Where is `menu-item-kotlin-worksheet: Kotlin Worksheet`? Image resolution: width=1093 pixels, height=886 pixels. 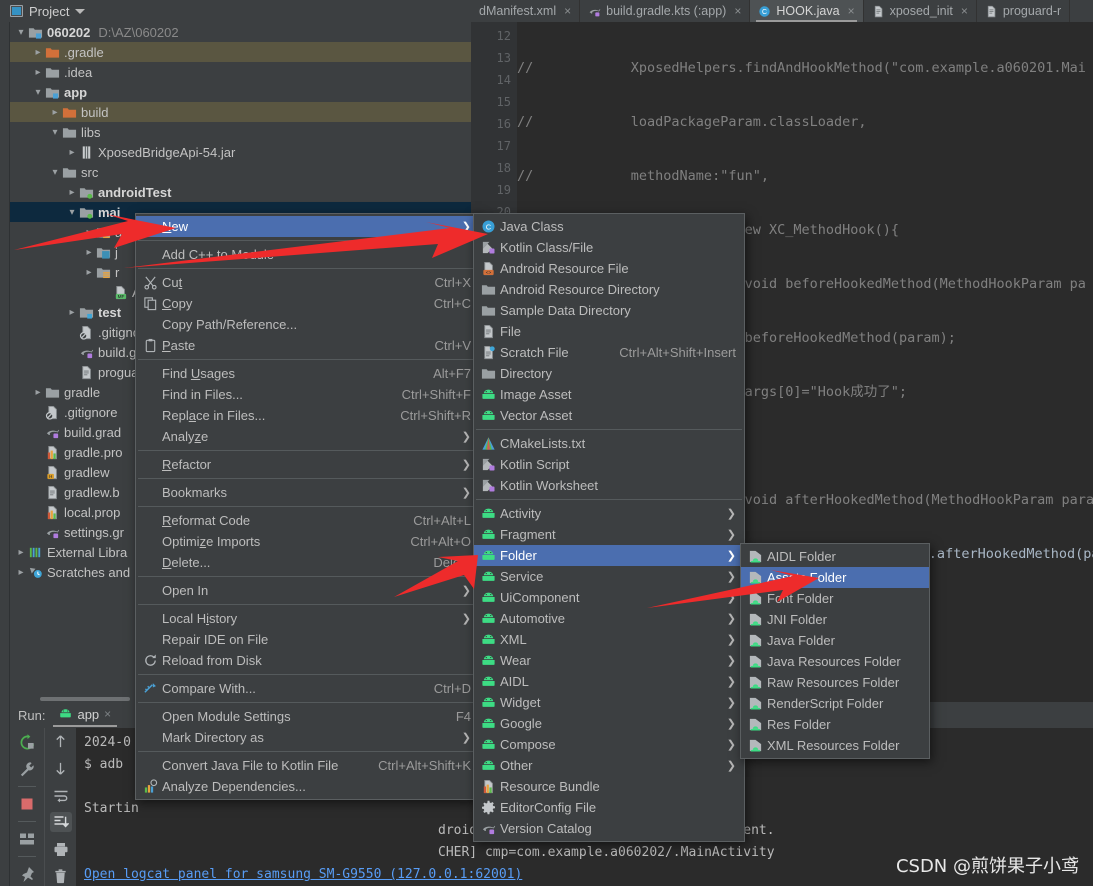 menu-item-kotlin-worksheet: Kotlin Worksheet is located at coordinates (609, 485).